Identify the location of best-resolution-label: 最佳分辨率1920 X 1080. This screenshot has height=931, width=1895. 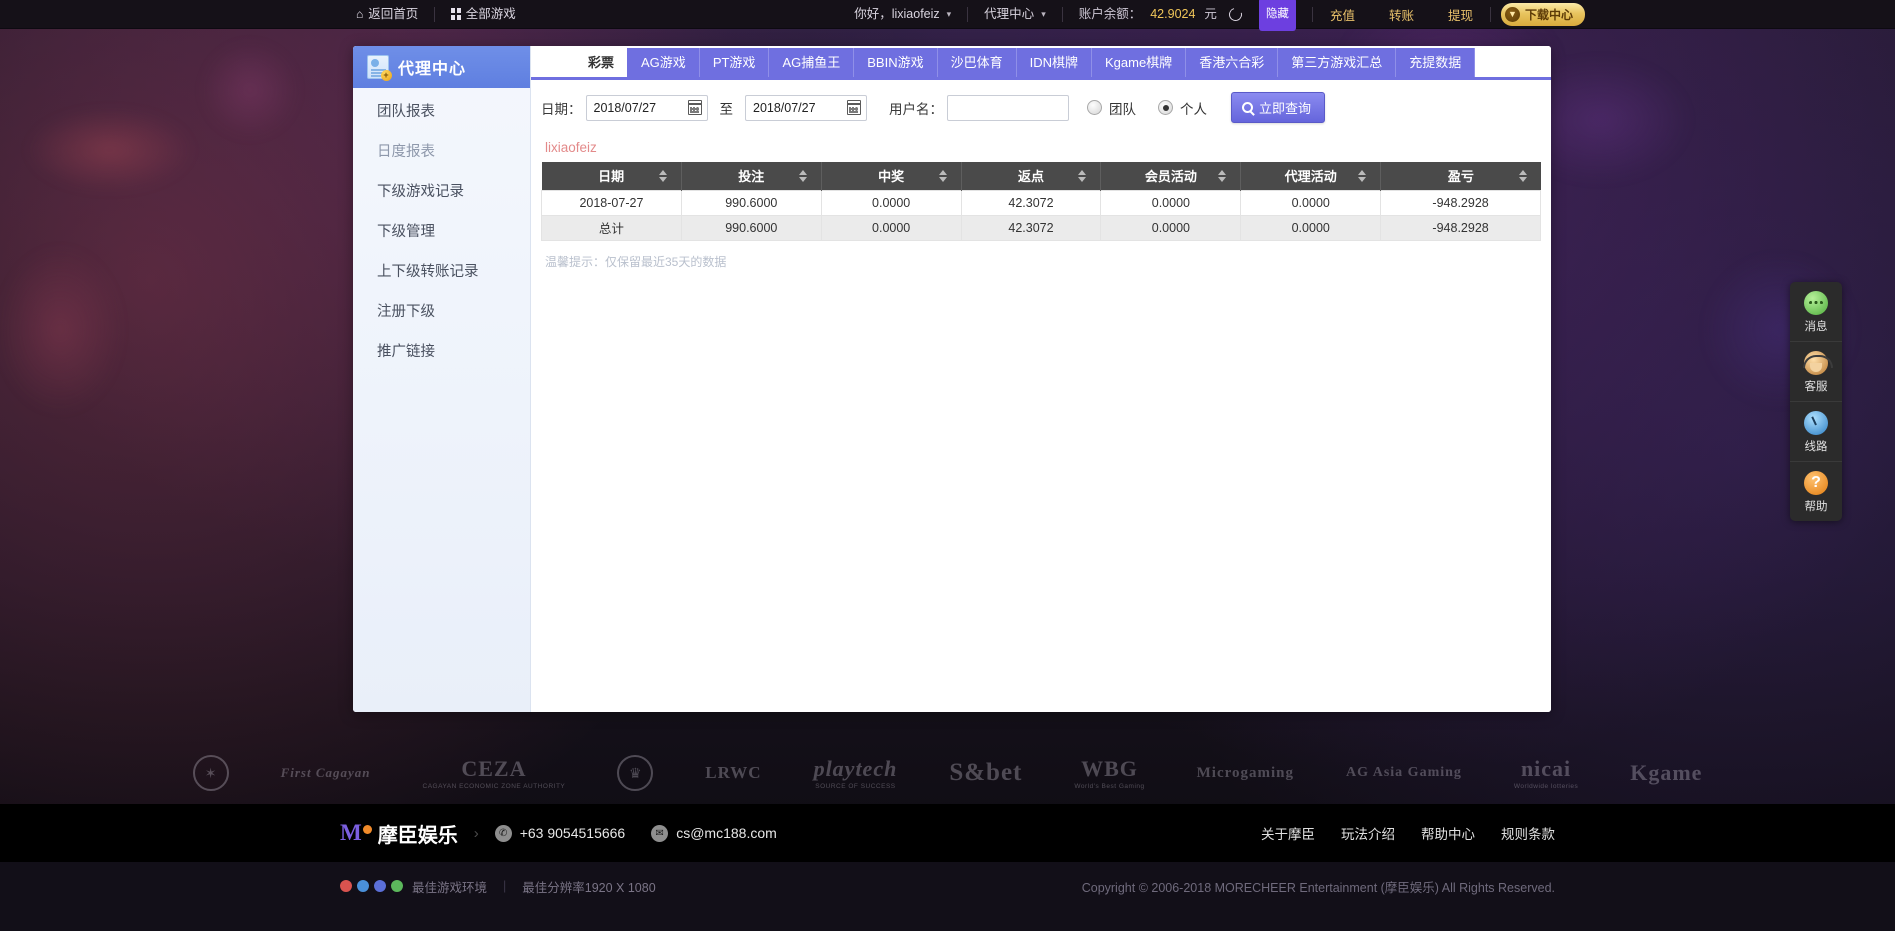
(589, 887).